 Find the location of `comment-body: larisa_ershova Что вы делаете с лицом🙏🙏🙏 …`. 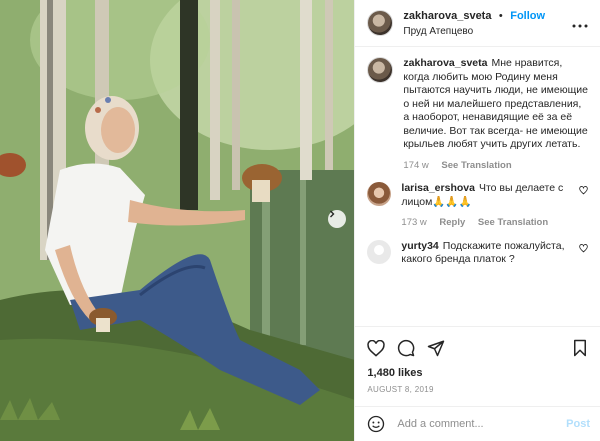

comment-body: larisa_ershova Что вы делаете с лицом🙏🙏🙏 … is located at coordinates (486, 206).